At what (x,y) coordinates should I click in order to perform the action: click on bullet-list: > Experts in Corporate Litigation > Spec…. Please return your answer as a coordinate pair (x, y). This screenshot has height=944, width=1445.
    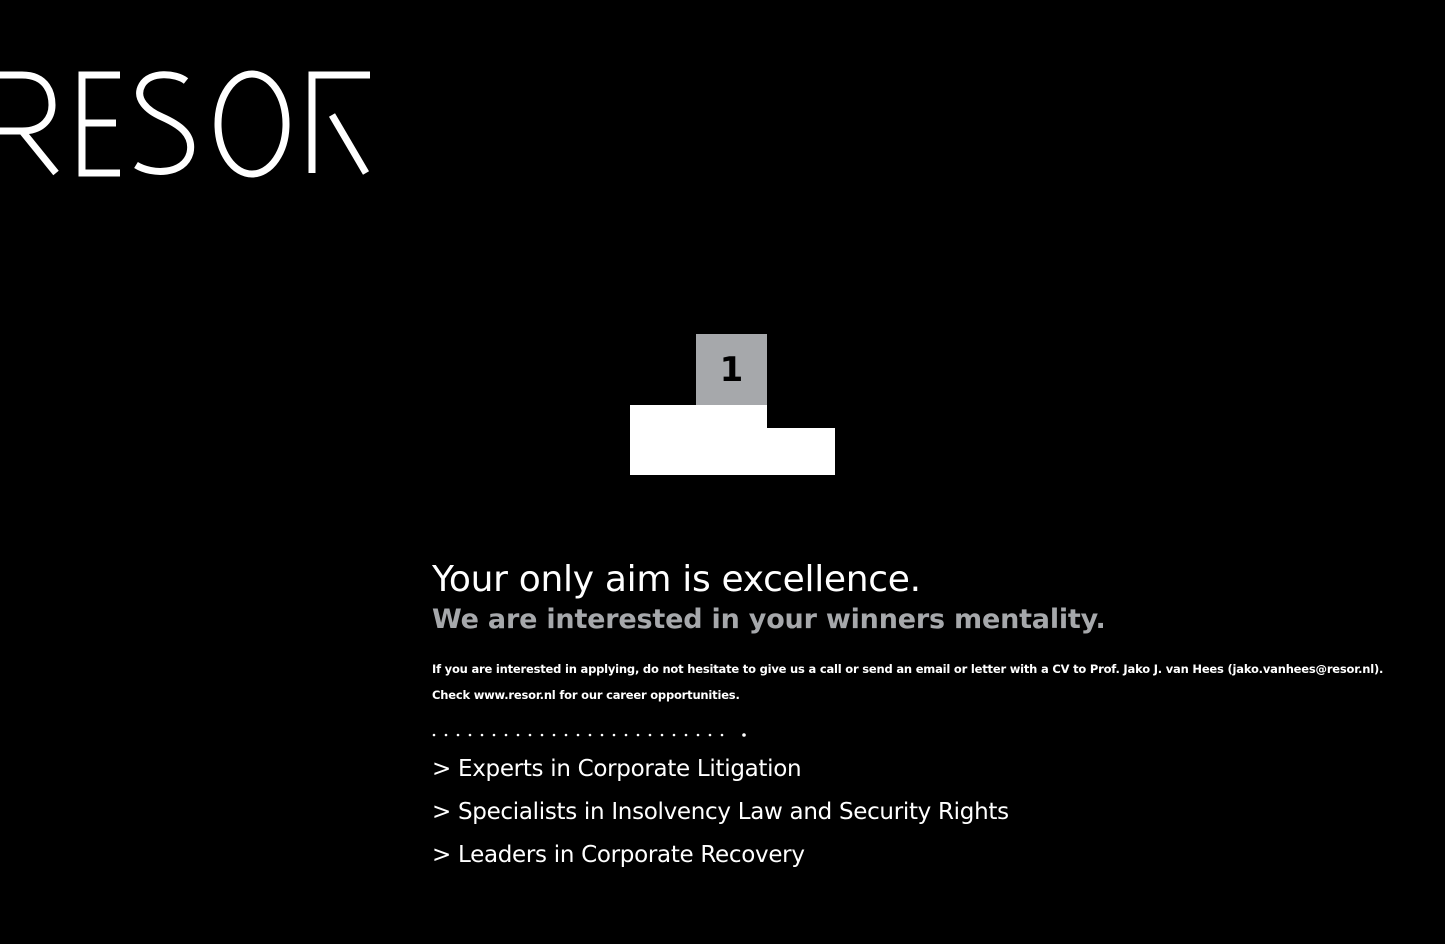
    Looking at the image, I should click on (927, 812).